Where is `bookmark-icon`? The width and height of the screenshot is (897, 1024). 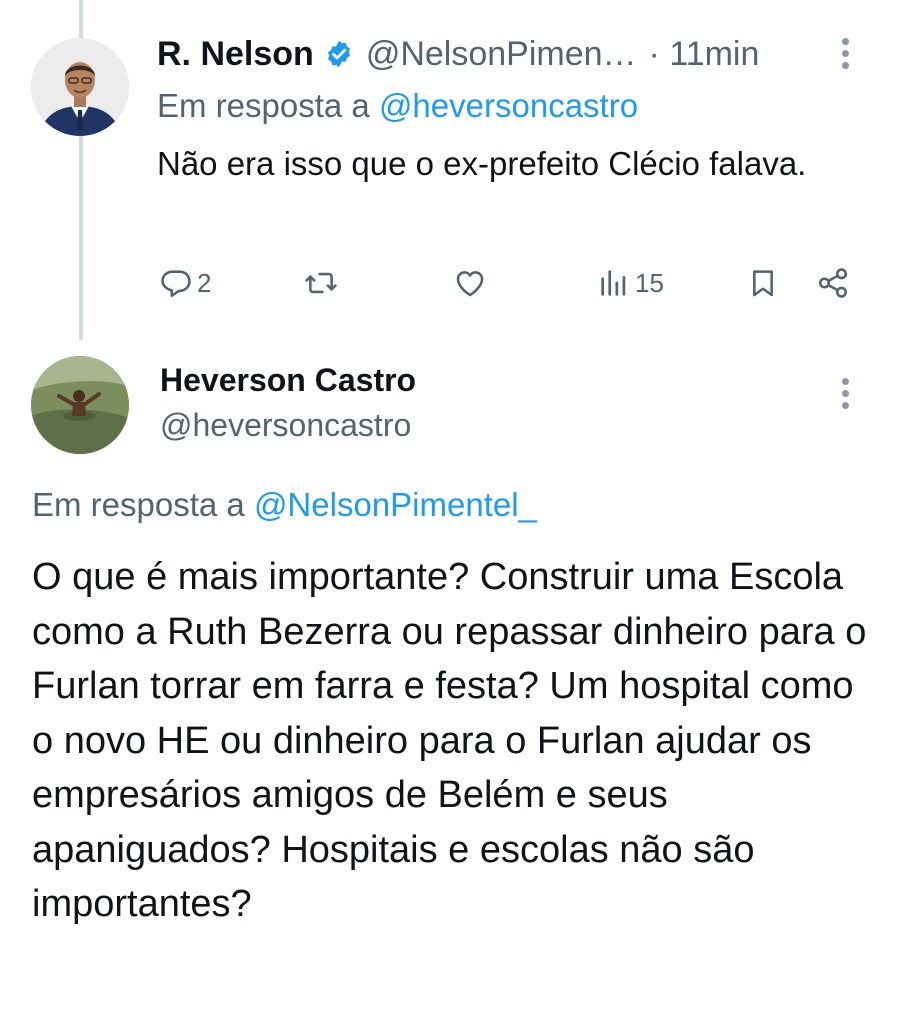 bookmark-icon is located at coordinates (763, 283).